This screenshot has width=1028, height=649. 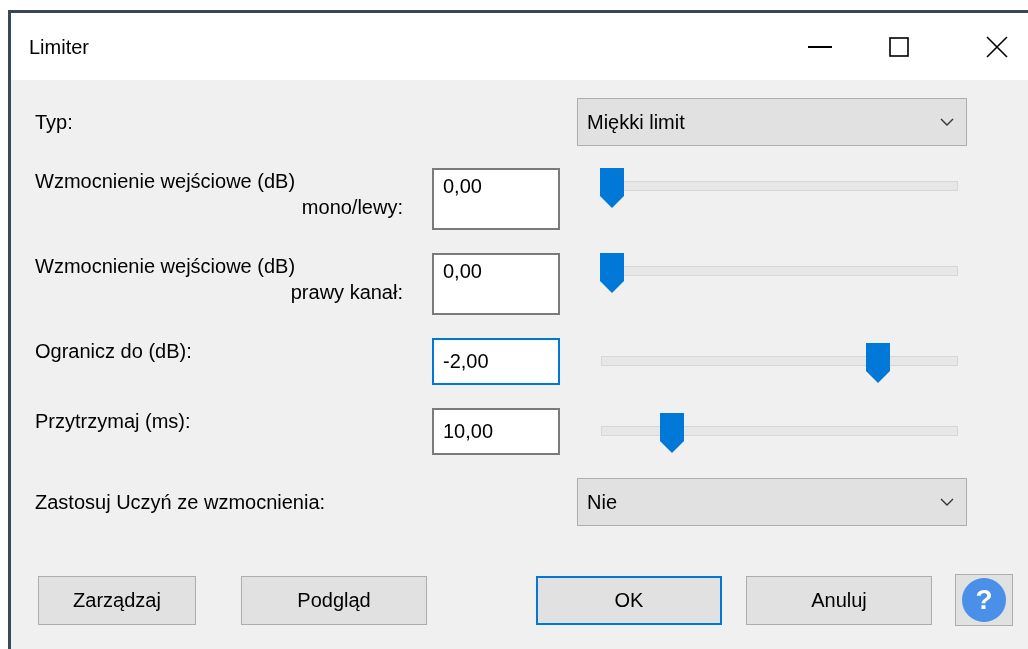 What do you see at coordinates (54, 122) in the screenshot?
I see `field-label: Typ:` at bounding box center [54, 122].